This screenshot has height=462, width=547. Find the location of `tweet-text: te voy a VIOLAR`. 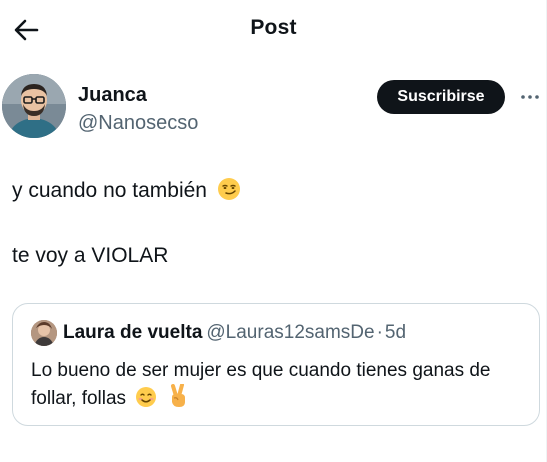

tweet-text: te voy a VIOLAR is located at coordinates (90, 255).